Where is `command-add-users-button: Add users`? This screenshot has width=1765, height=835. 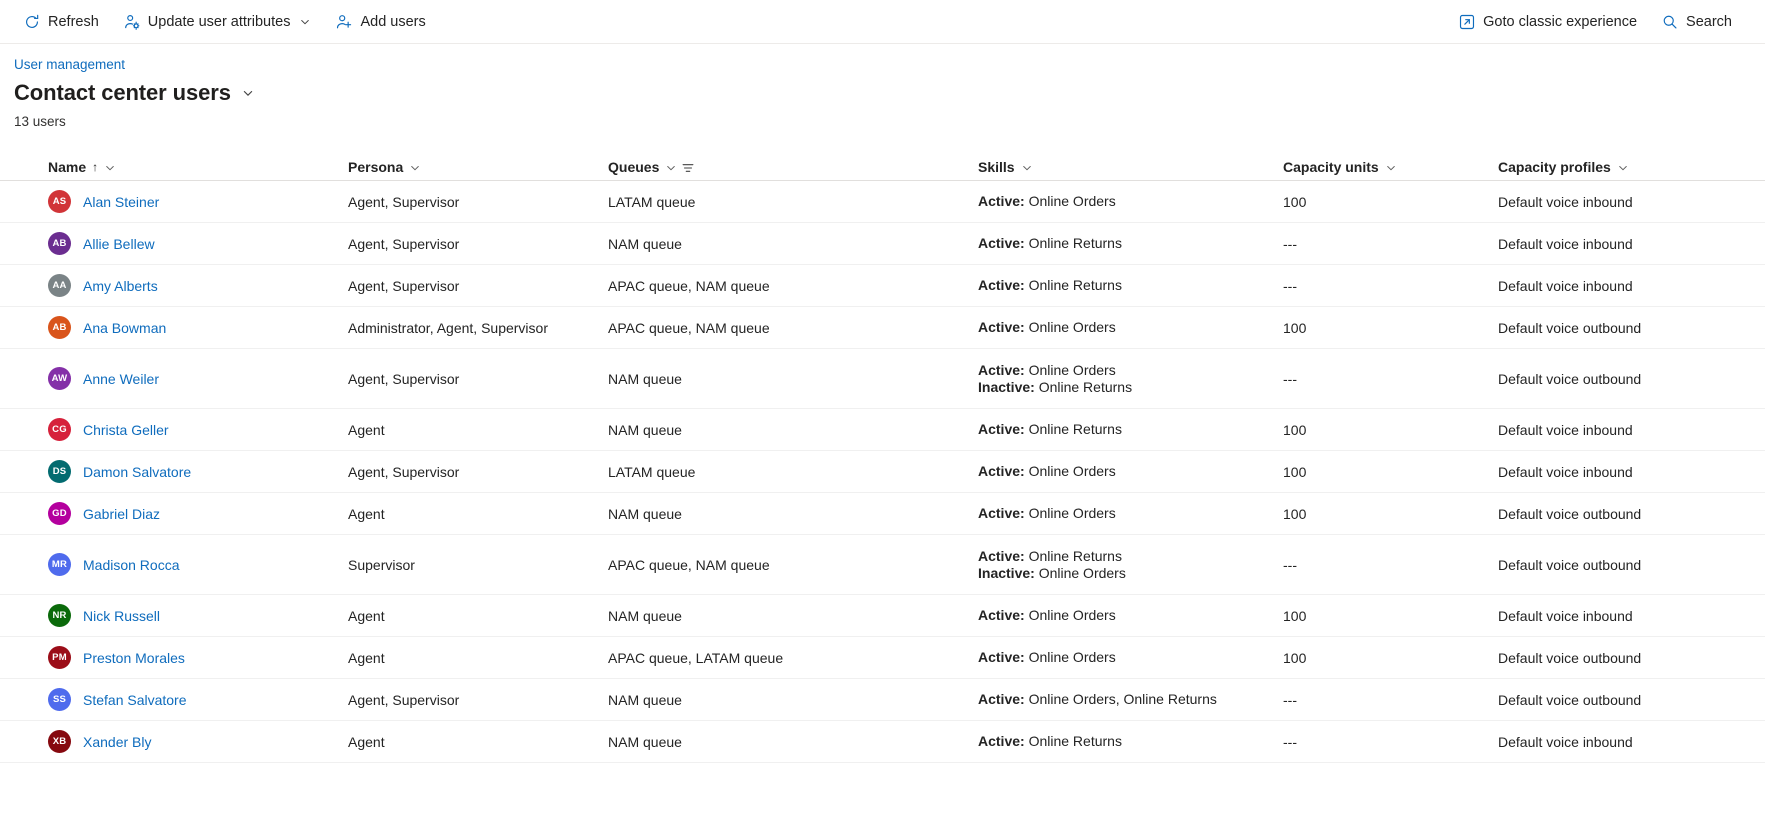
command-add-users-button: Add users is located at coordinates (380, 22).